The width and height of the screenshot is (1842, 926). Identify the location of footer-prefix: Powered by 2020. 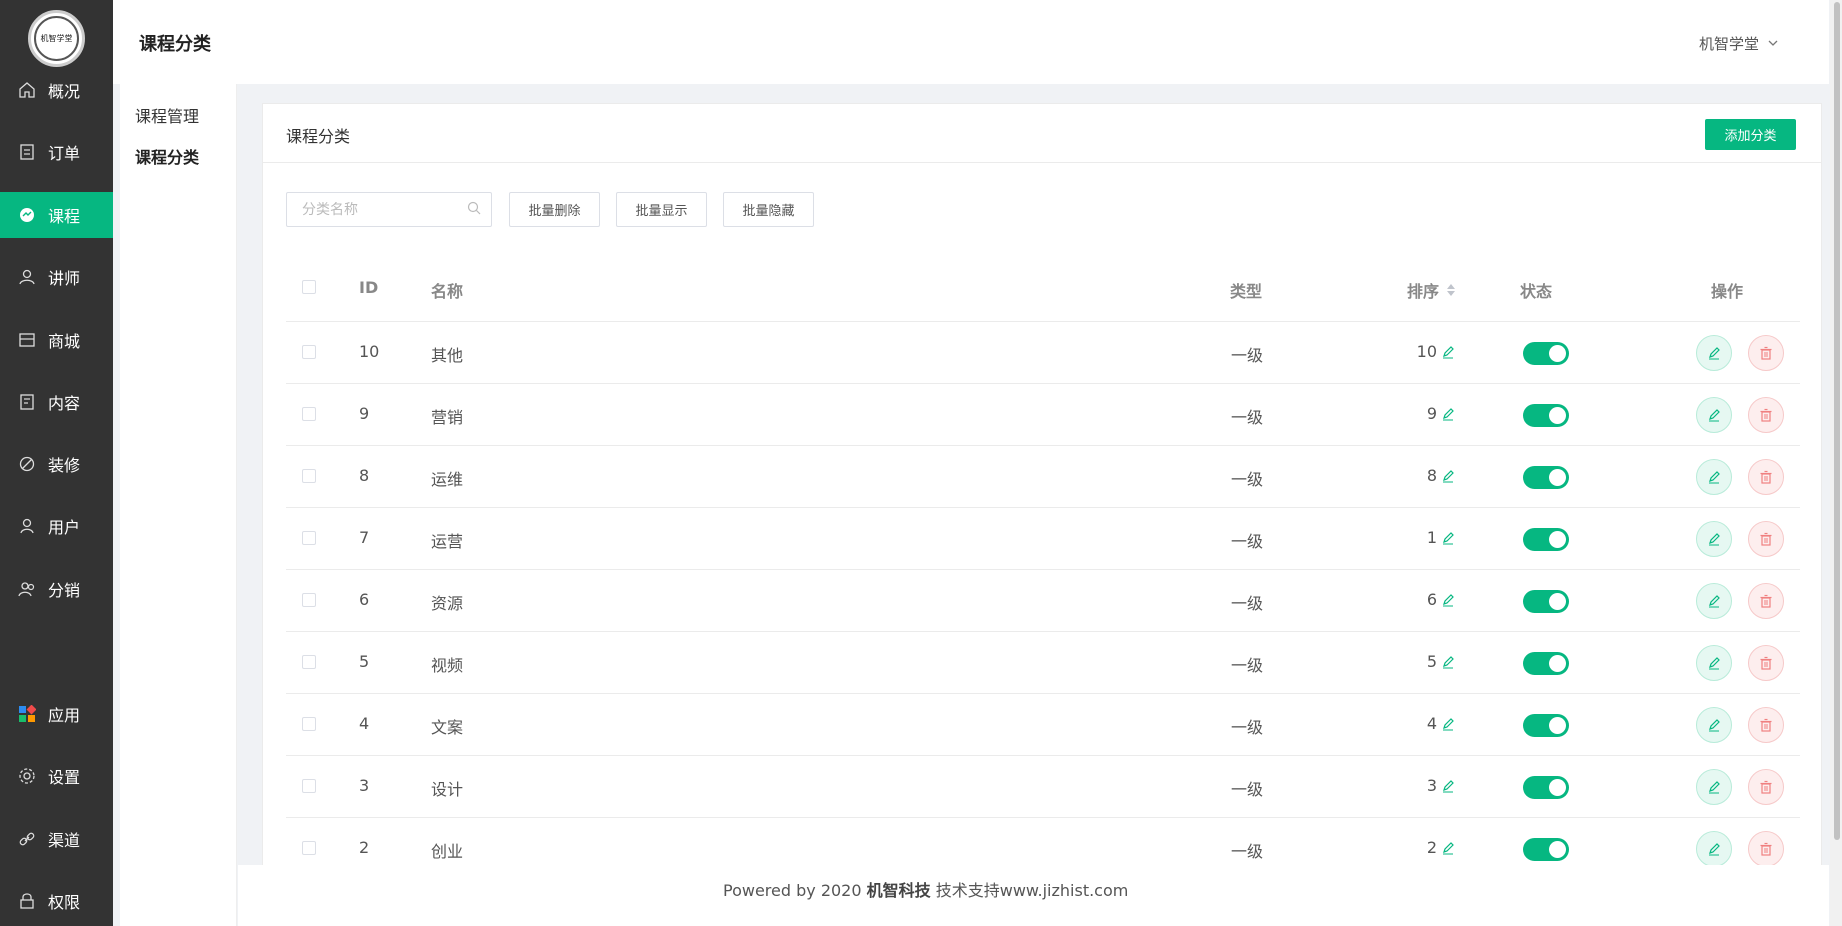
(795, 890).